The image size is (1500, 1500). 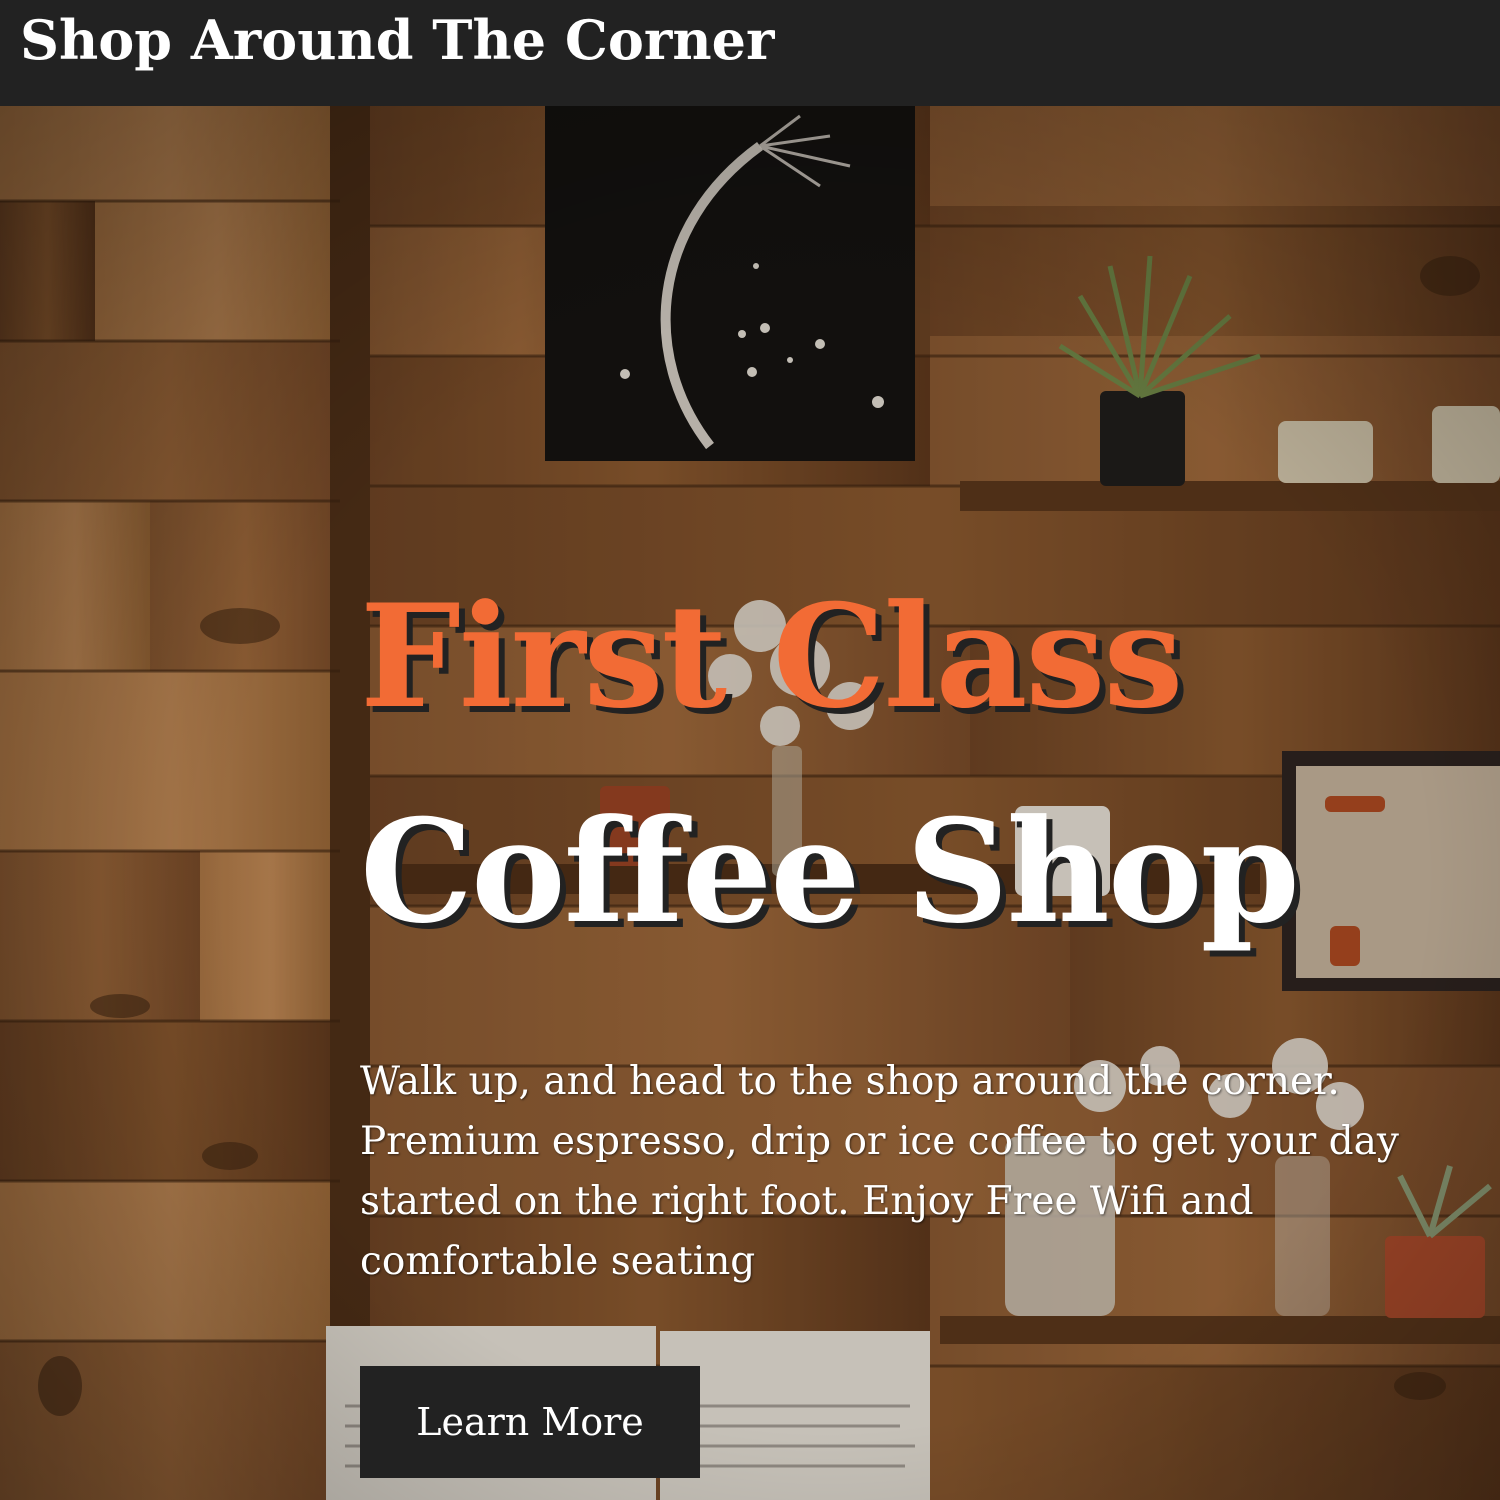 What do you see at coordinates (397, 40) in the screenshot?
I see `brand-title: Shop Around The Corner` at bounding box center [397, 40].